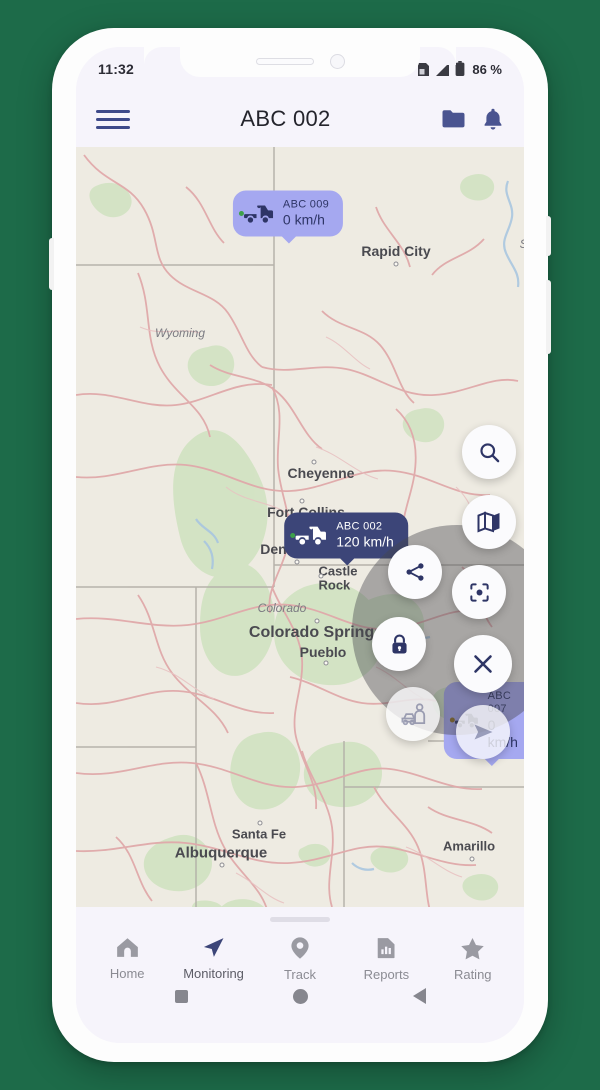 The height and width of the screenshot is (1090, 600). I want to click on phone-button-volume, so click(548, 236).